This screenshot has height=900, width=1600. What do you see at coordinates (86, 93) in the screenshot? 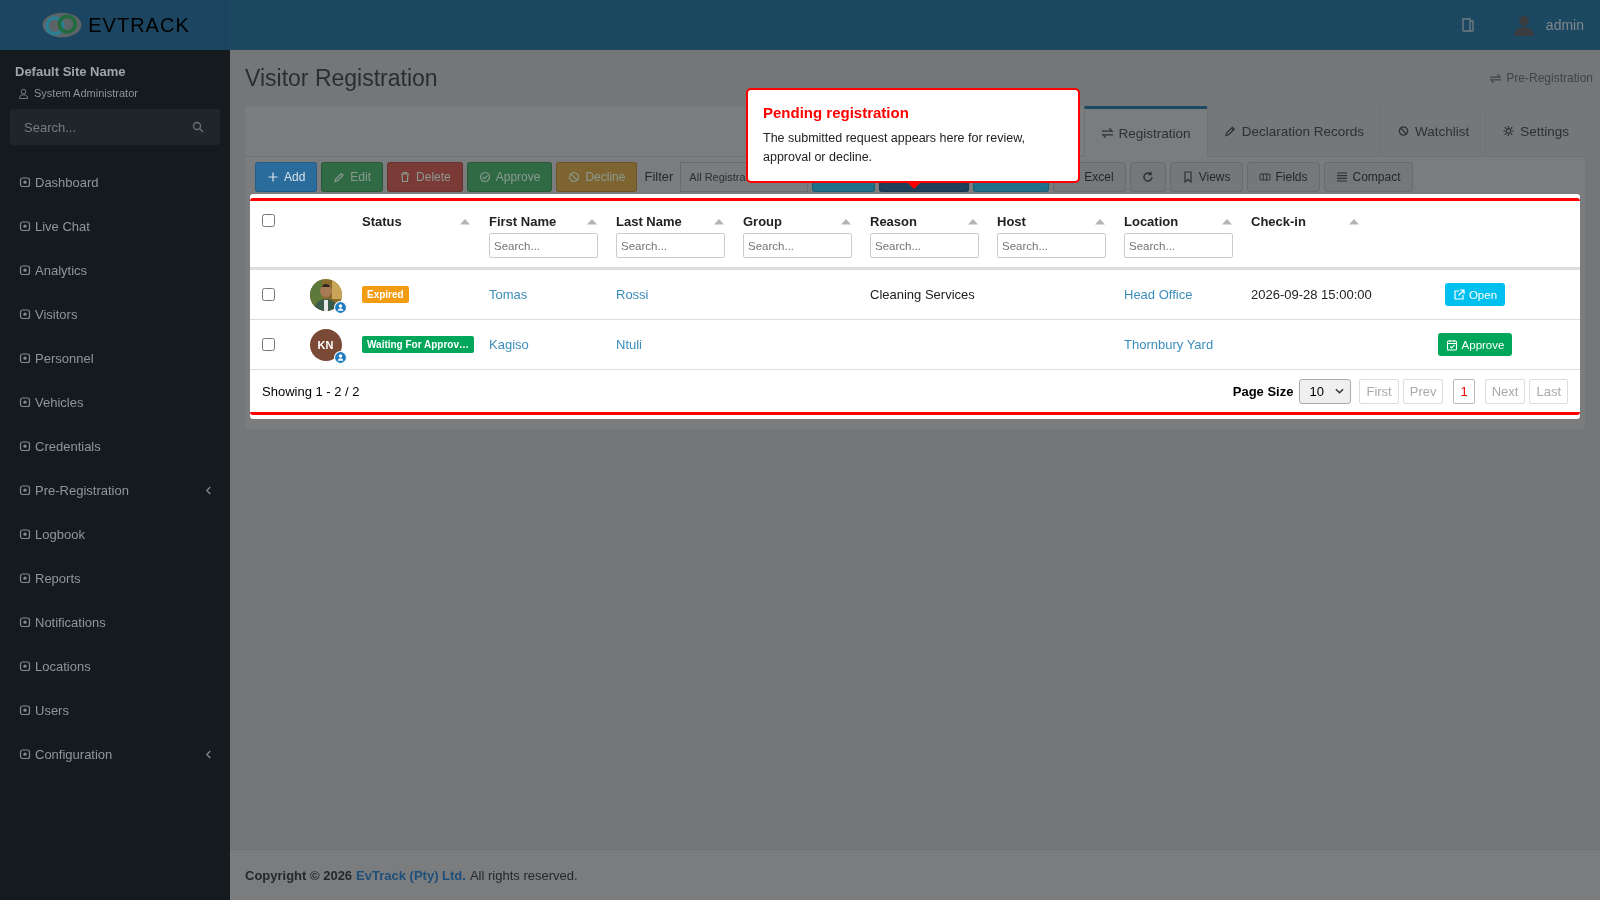
I see `user-role: System Administrator` at bounding box center [86, 93].